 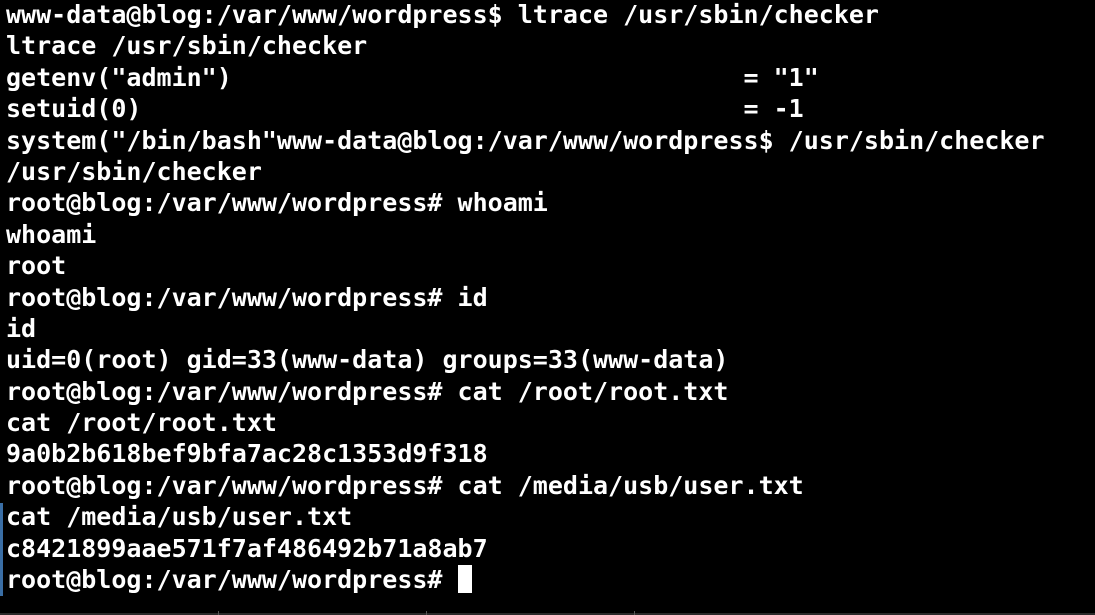 I want to click on terminal-line: root@blog:/var/www/wordpress# id, so click(x=247, y=297).